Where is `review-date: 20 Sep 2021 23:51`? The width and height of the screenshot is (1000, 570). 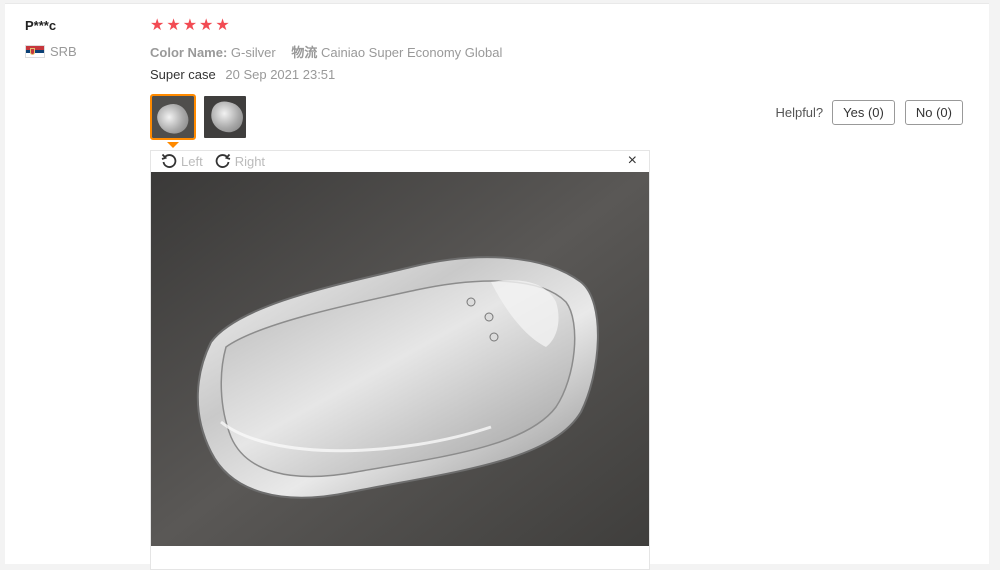
review-date: 20 Sep 2021 23:51 is located at coordinates (280, 74).